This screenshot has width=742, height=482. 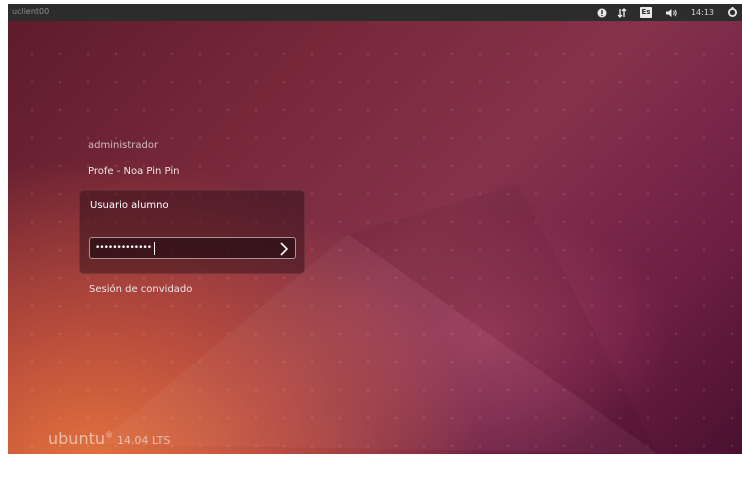 I want to click on ubuntu-logo: ubuntu® 14.04 LTS, so click(x=109, y=438).